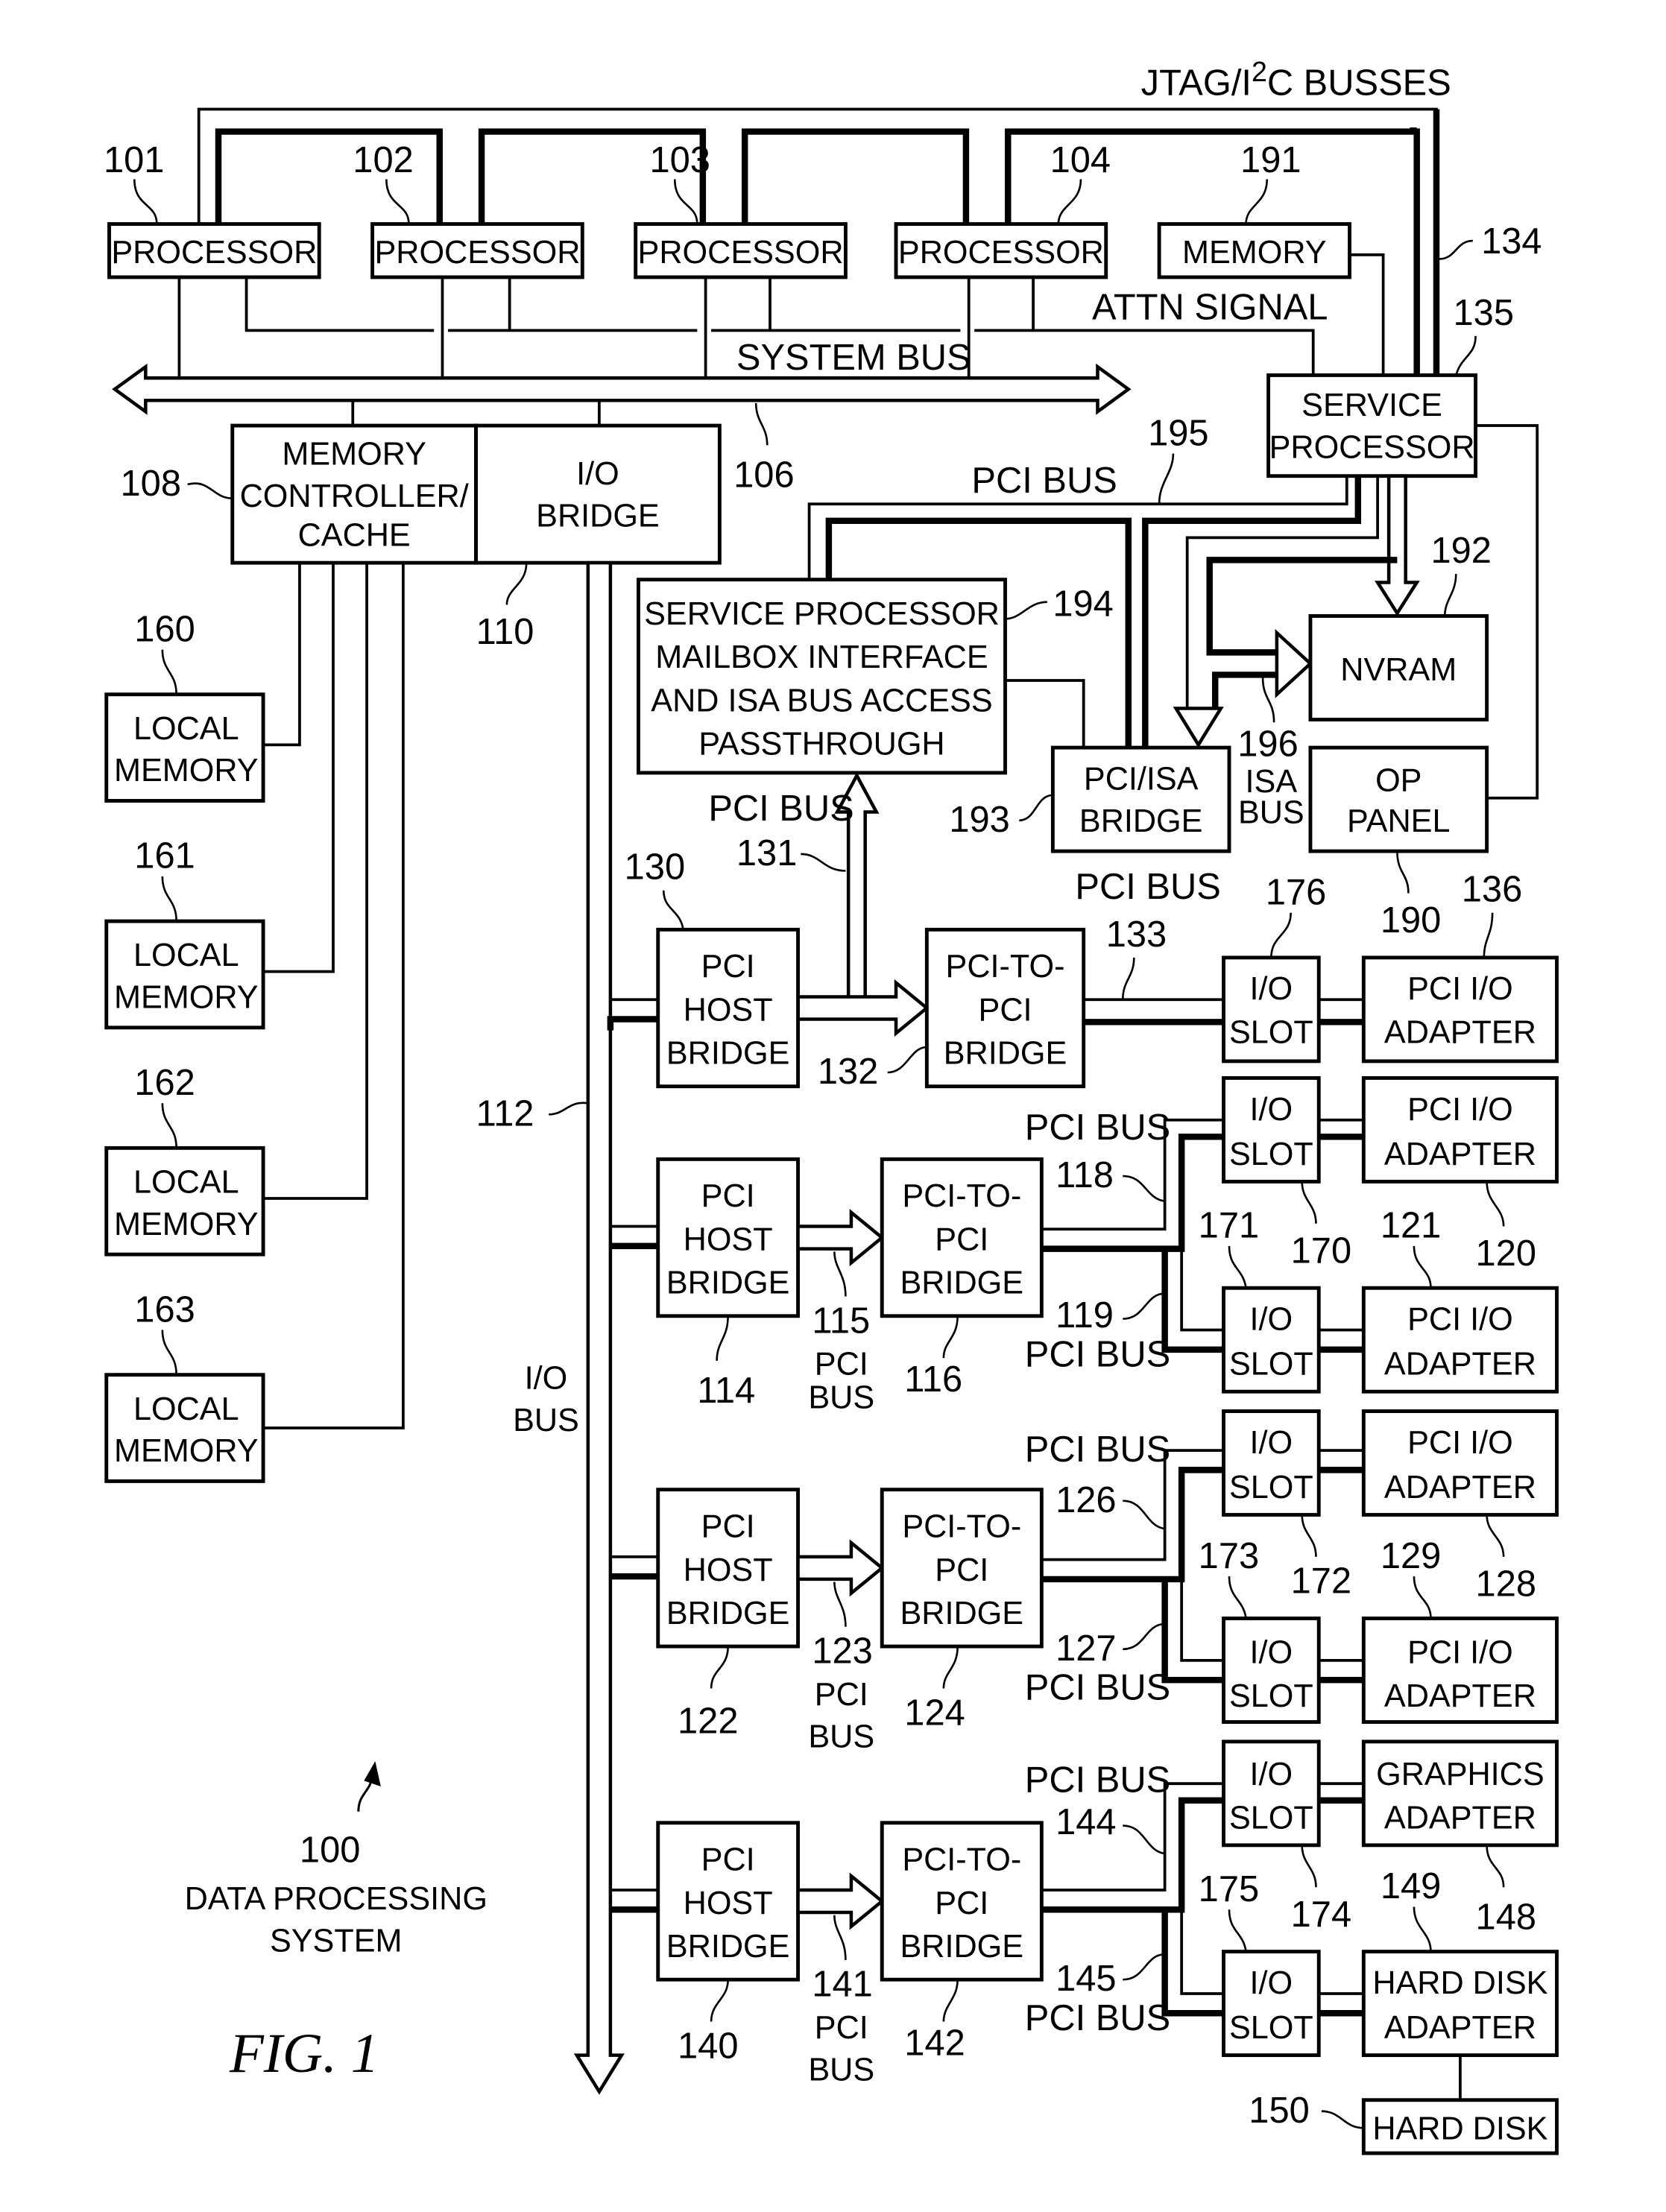  I want to click on pci-host-bridge-122: PCI HOST BRIDGE 122, so click(728, 1615).